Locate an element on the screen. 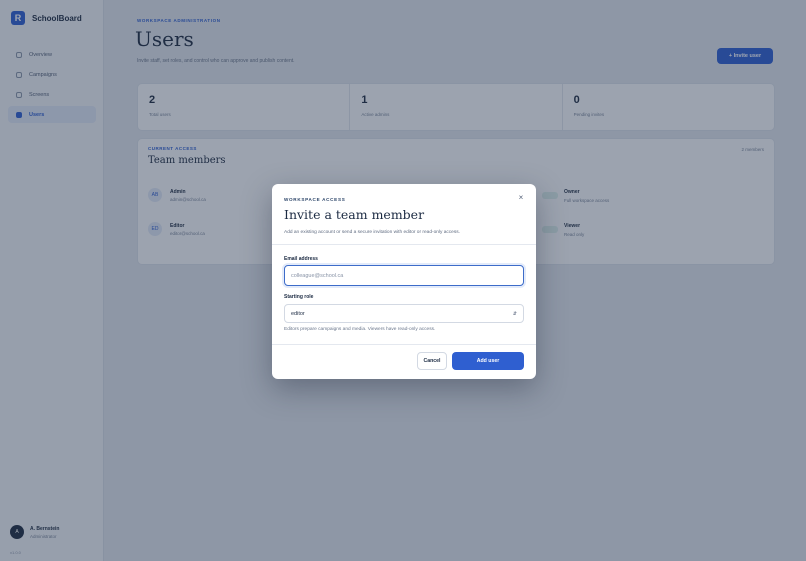  role-select-value: editor is located at coordinates (298, 313).